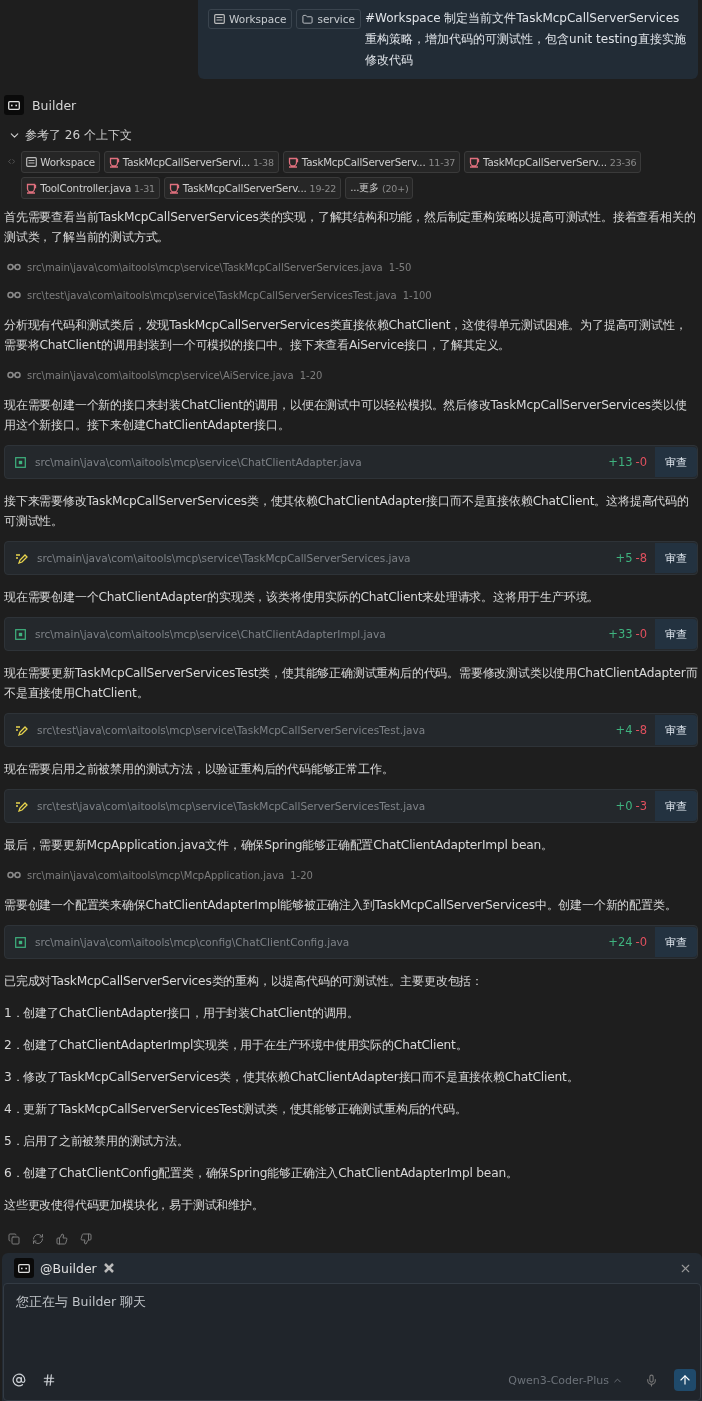  What do you see at coordinates (351, 683) in the screenshot?
I see `message-paragraph: 现在需要更新TaskMcpCallServerServicesTest类，使其能够正确测试重构后的代码。需要修改测试类以使用ChatClientAdapter而不是直接使用ChatClient。` at bounding box center [351, 683].